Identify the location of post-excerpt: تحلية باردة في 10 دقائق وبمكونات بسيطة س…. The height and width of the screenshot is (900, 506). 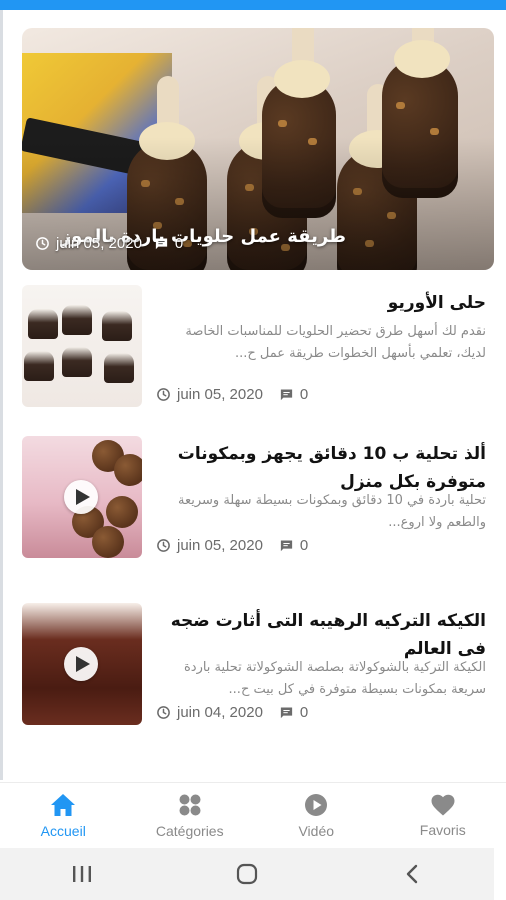
(331, 511).